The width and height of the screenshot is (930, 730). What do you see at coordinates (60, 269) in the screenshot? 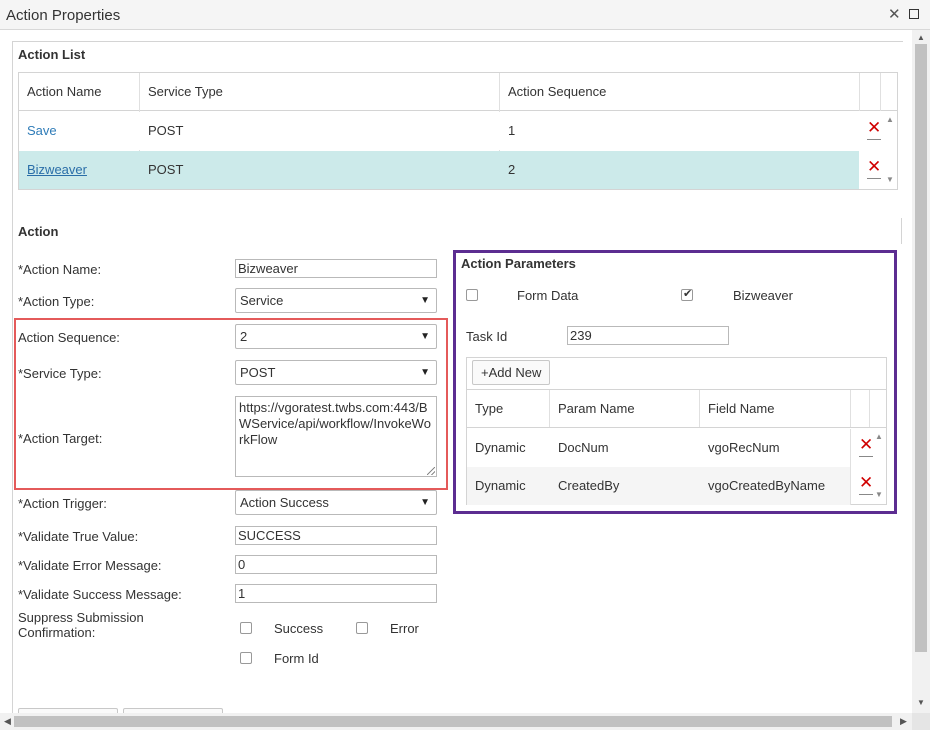
I see `action-name-label: *Action Name:` at bounding box center [60, 269].